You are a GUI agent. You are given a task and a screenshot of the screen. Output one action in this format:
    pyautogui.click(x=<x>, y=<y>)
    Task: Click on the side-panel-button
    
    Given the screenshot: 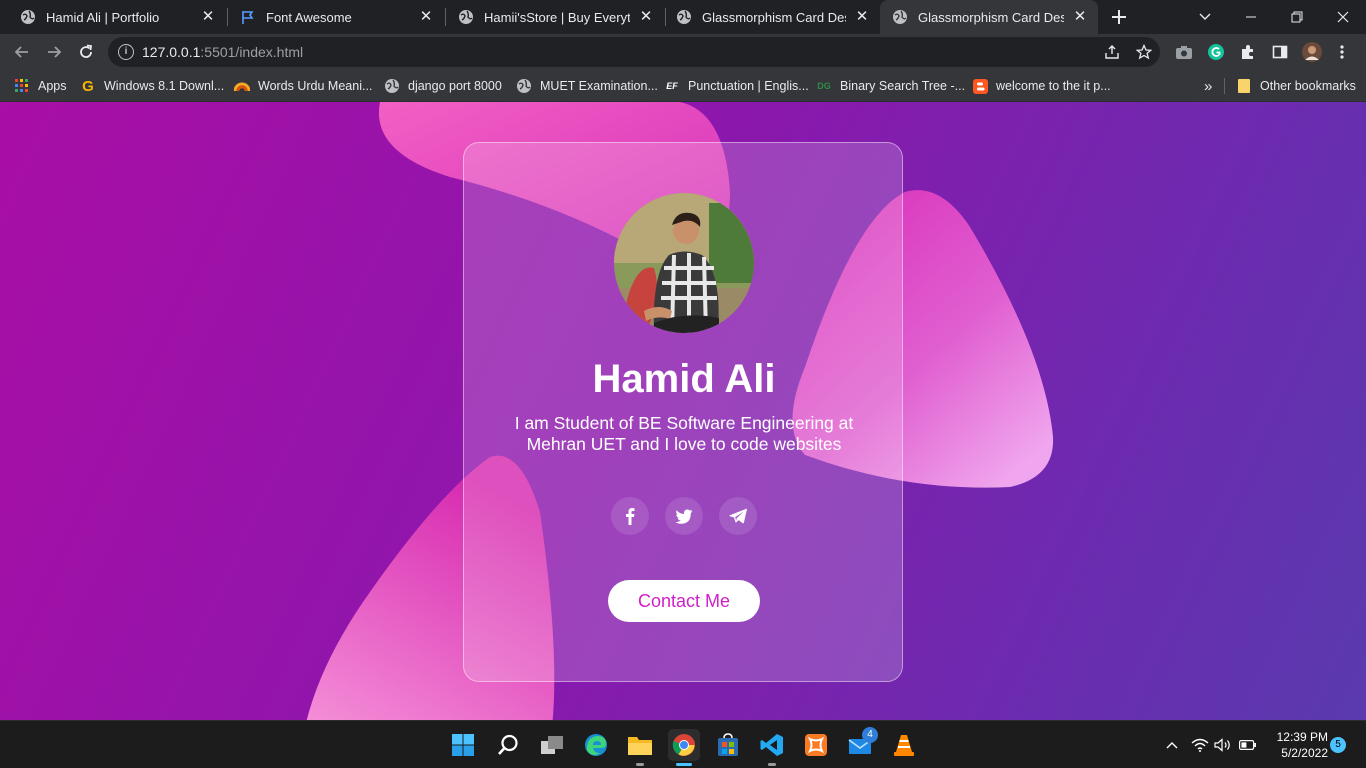 What is the action you would take?
    pyautogui.click(x=1280, y=52)
    